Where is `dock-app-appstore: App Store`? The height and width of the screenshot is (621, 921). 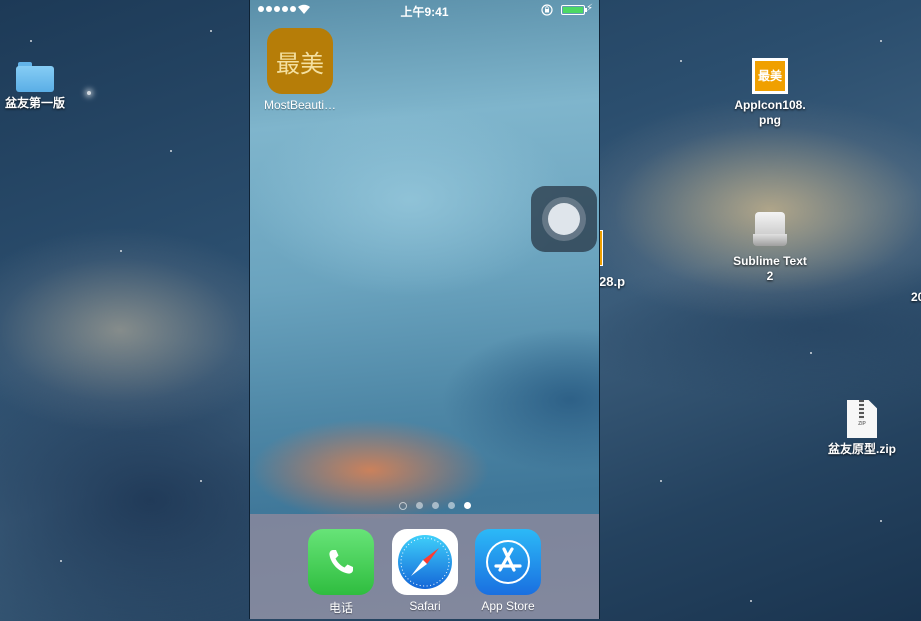
dock-app-appstore: App Store is located at coordinates (508, 571).